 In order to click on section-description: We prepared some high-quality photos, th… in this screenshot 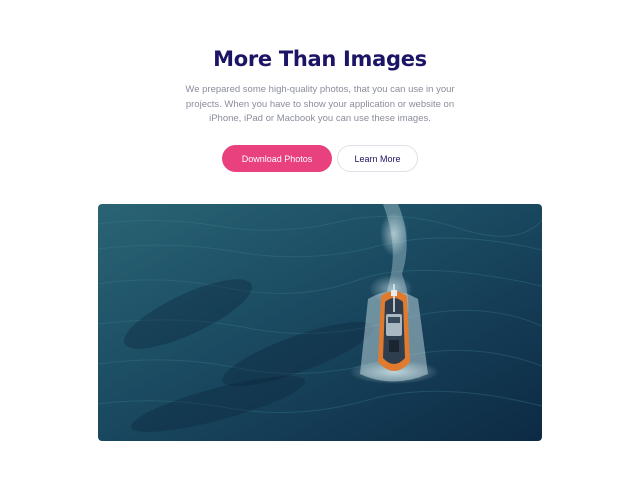, I will do `click(320, 104)`.